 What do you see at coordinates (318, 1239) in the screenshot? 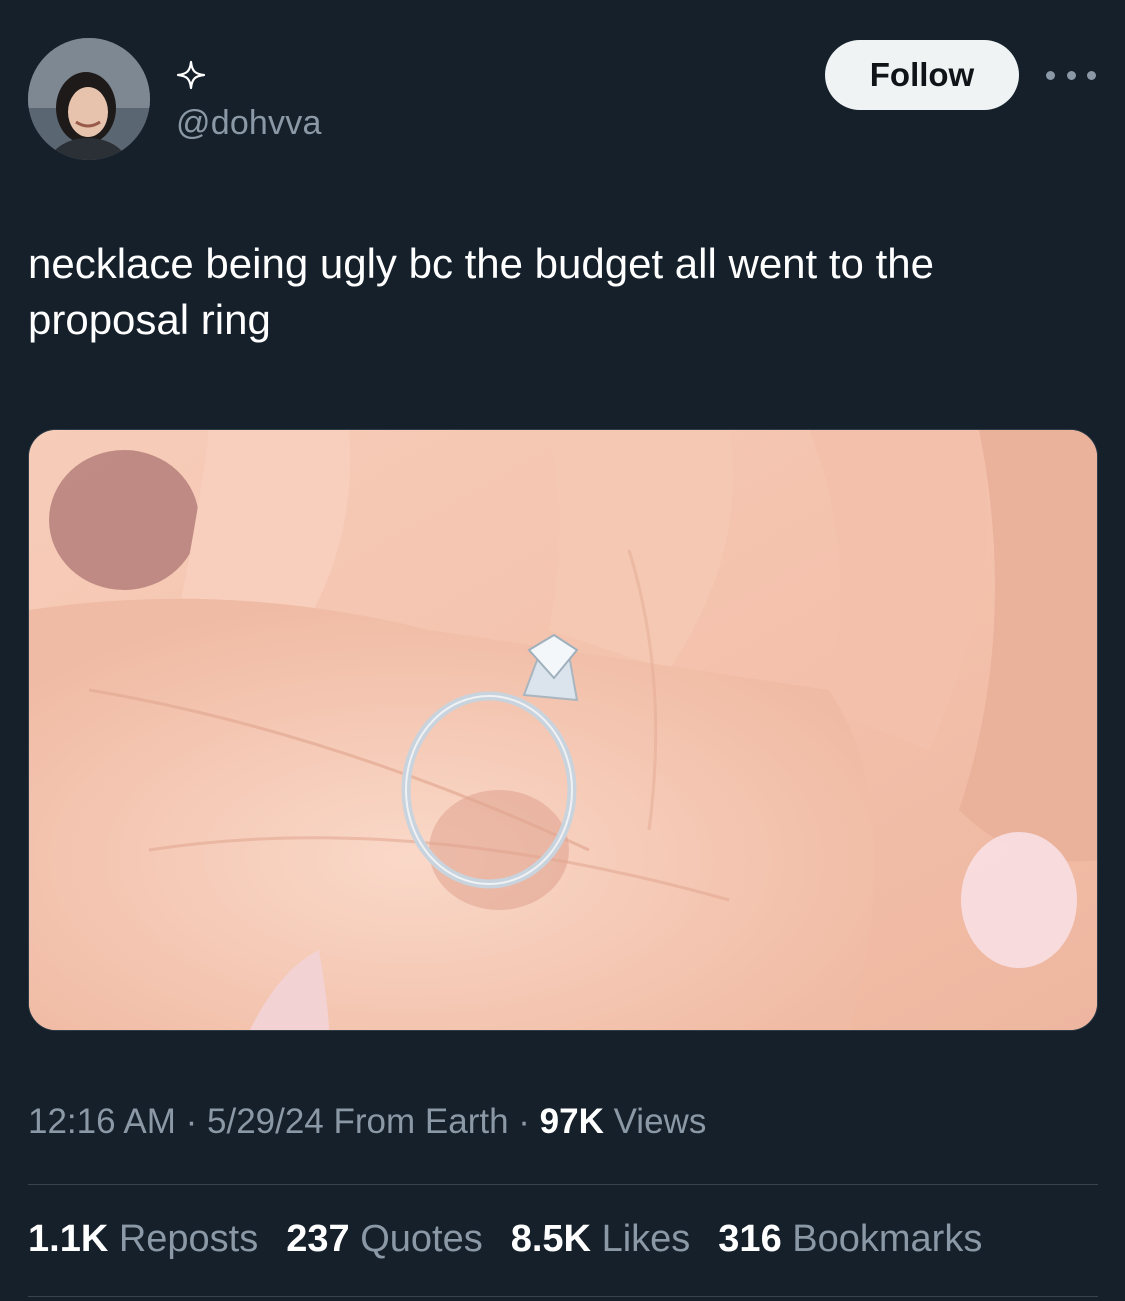
I see `quotes-count: 237` at bounding box center [318, 1239].